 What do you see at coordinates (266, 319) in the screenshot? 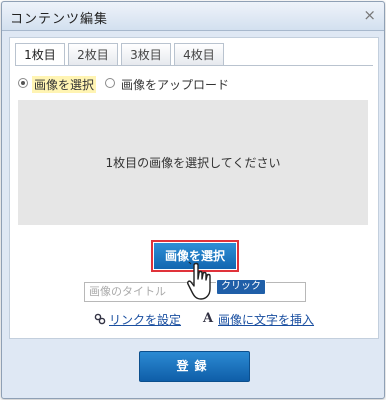
I see `insert-text-link: 画像に文字を挿入` at bounding box center [266, 319].